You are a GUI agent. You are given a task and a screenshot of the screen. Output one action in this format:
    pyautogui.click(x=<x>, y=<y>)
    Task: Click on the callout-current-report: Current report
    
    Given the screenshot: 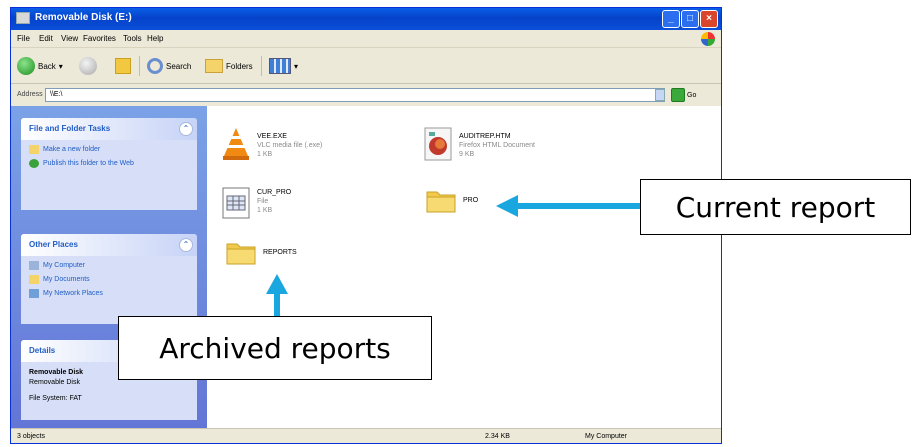 What is the action you would take?
    pyautogui.click(x=775, y=207)
    